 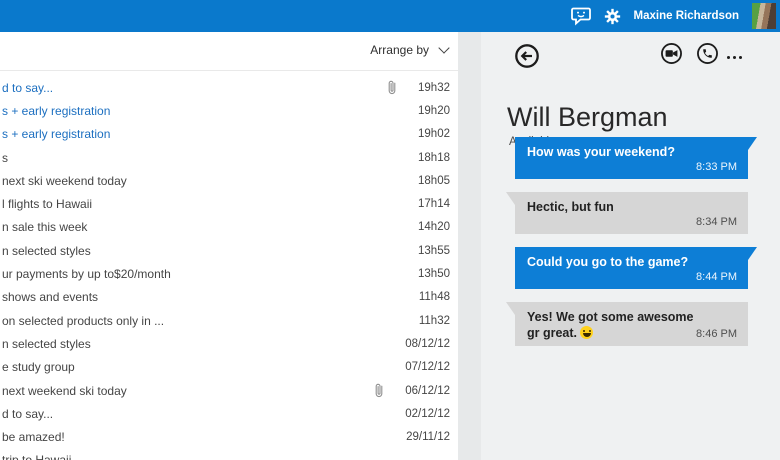 What do you see at coordinates (229, 297) in the screenshot?
I see `list-item: shows and events 11h48` at bounding box center [229, 297].